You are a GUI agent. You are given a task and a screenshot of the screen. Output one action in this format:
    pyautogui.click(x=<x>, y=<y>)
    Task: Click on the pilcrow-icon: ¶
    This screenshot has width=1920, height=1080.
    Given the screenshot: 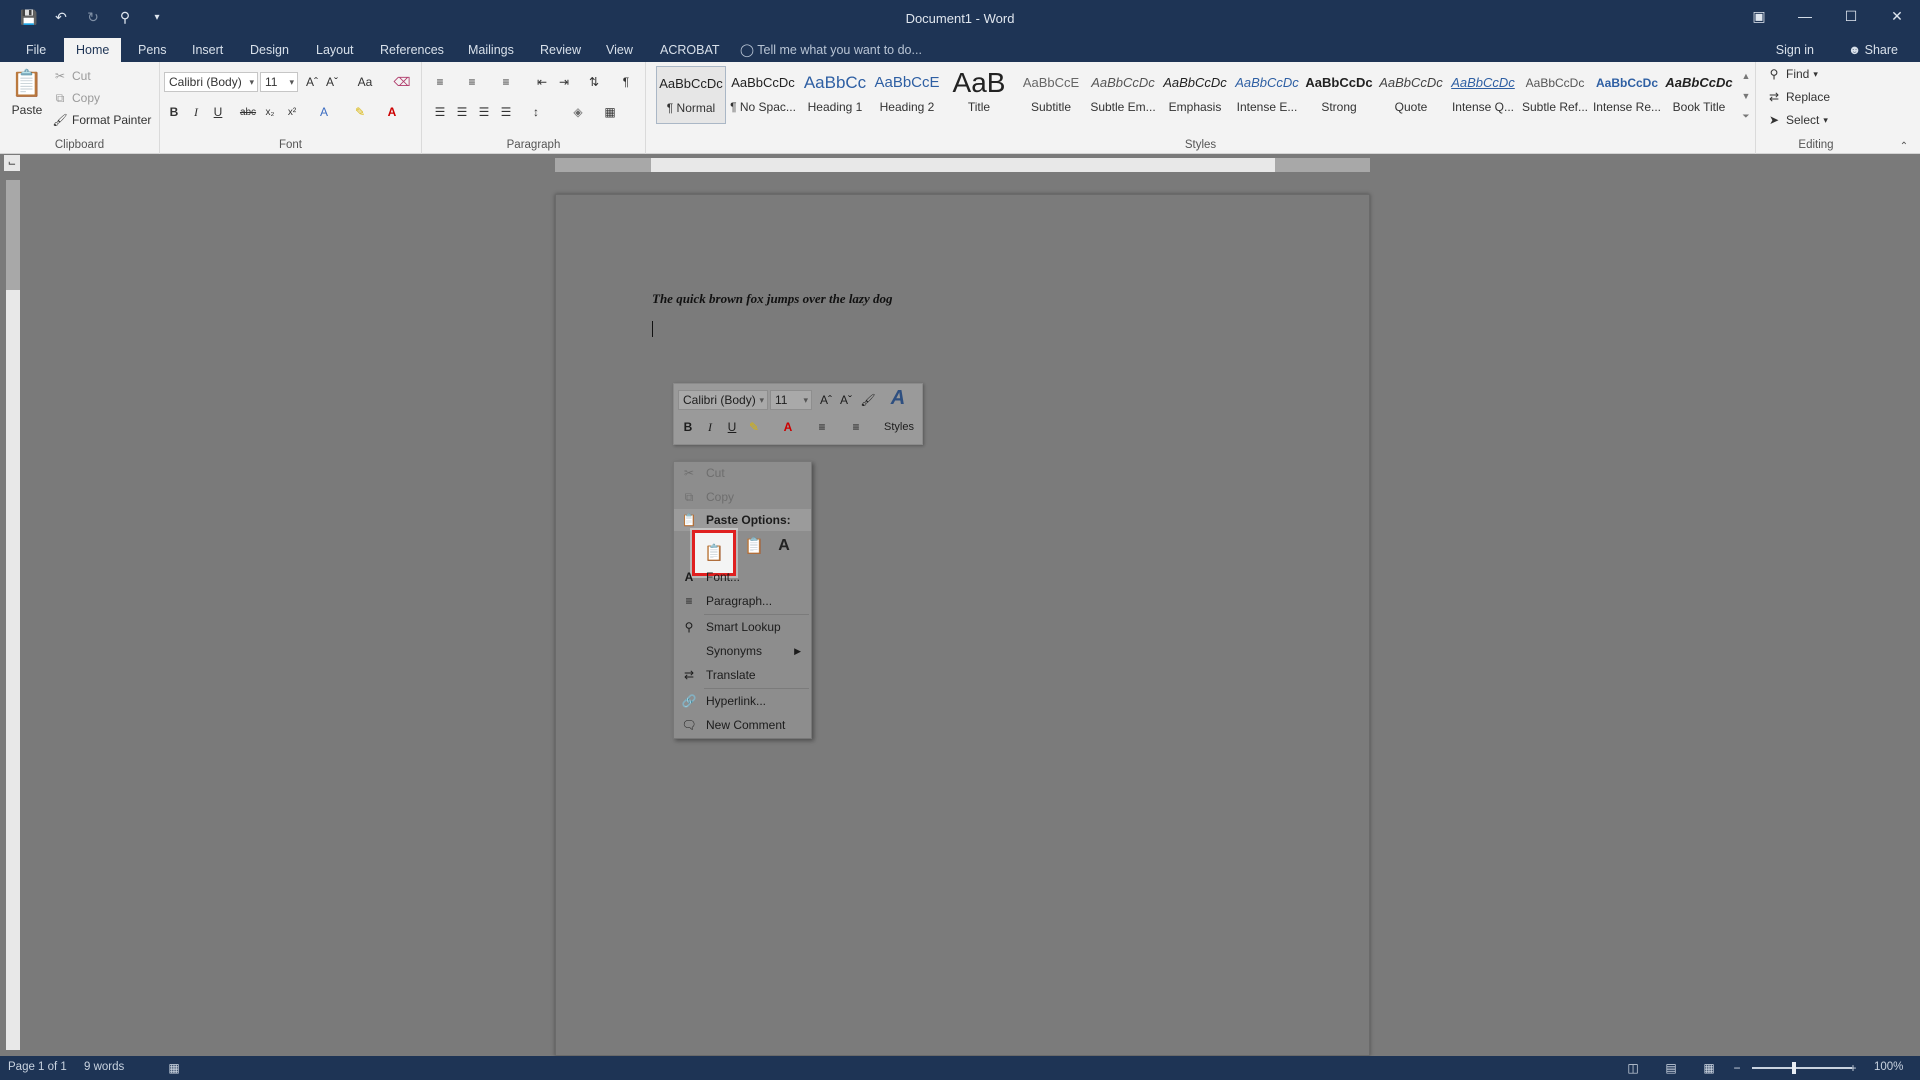 What is the action you would take?
    pyautogui.click(x=626, y=82)
    